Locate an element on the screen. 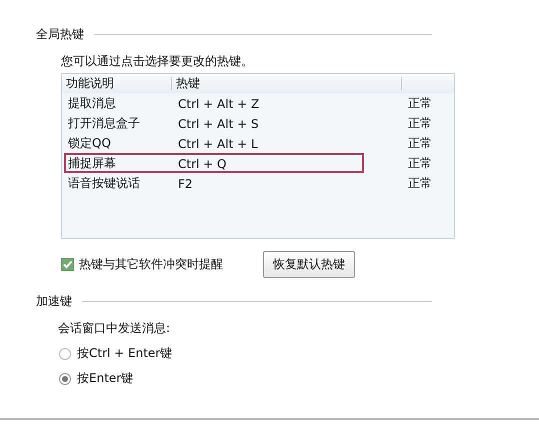 The height and width of the screenshot is (426, 539). hotkey-cell-text: Ctrl + Alt + Z is located at coordinates (218, 103).